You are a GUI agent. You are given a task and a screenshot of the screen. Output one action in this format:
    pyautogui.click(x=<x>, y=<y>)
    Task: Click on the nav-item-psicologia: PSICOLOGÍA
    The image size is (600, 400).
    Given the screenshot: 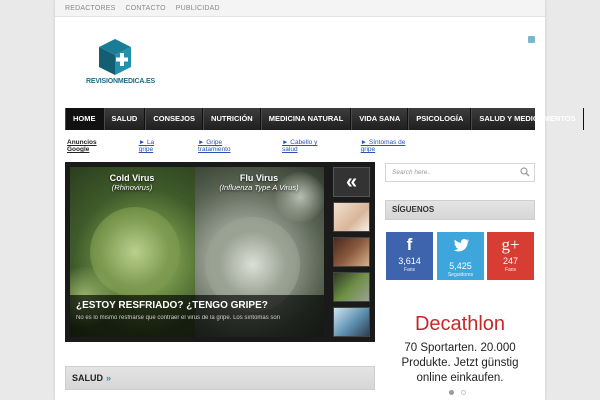 What is the action you would take?
    pyautogui.click(x=440, y=119)
    